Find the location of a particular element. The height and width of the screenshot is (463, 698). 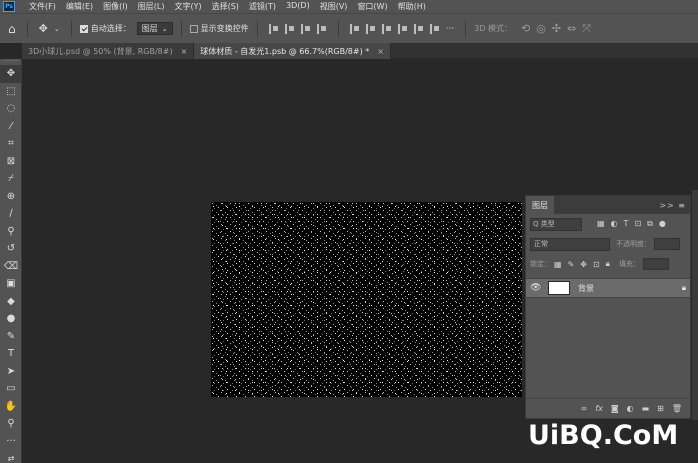

menu-type: 文字(Y) is located at coordinates (187, 6).